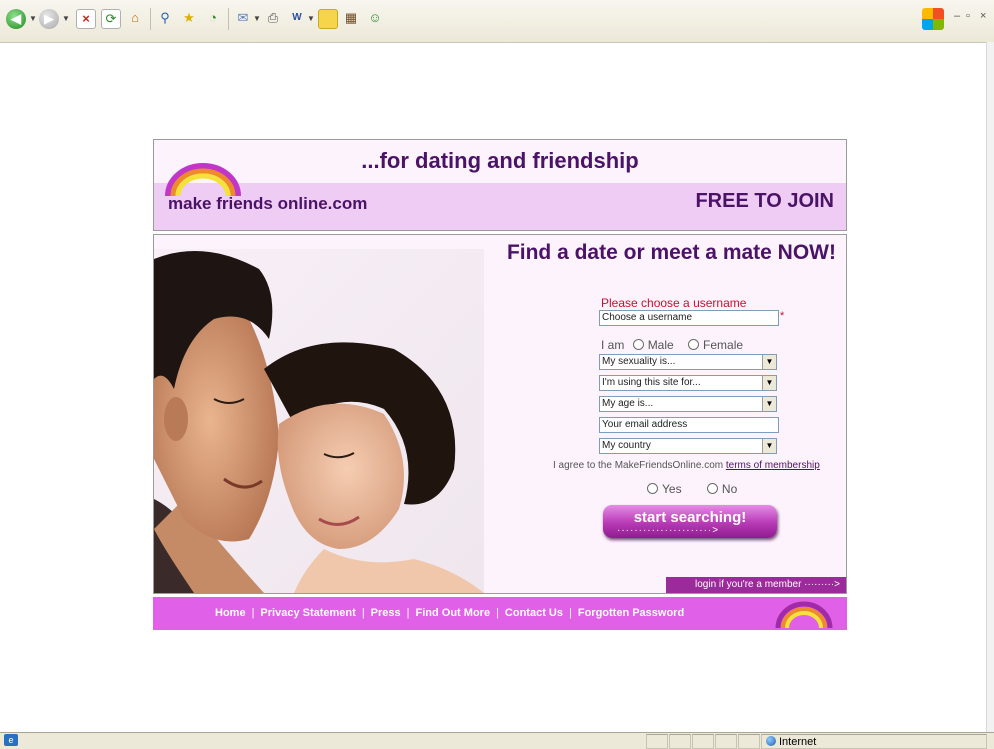 The width and height of the screenshot is (994, 749). I want to click on back-dropdown-icon: ▼, so click(33, 18).